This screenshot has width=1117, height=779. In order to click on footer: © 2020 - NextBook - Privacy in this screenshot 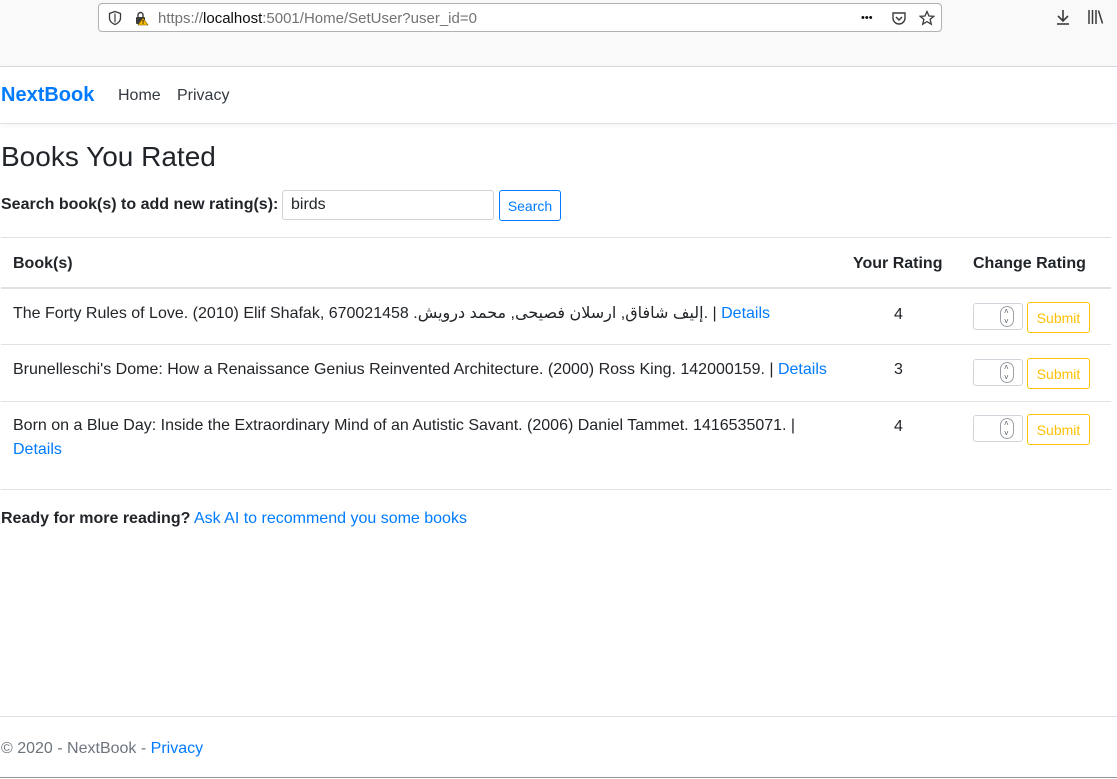, I will do `click(558, 747)`.